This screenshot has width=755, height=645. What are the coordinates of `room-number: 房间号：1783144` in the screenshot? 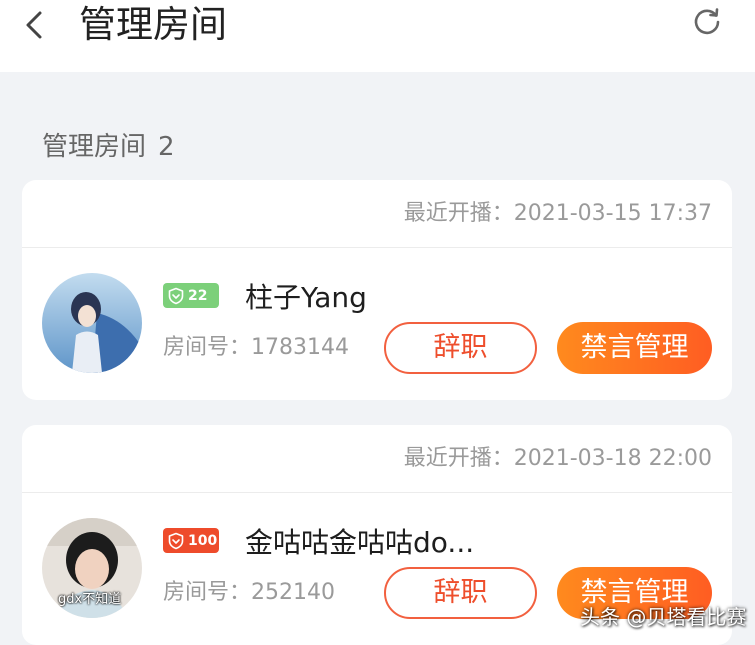 It's located at (256, 348).